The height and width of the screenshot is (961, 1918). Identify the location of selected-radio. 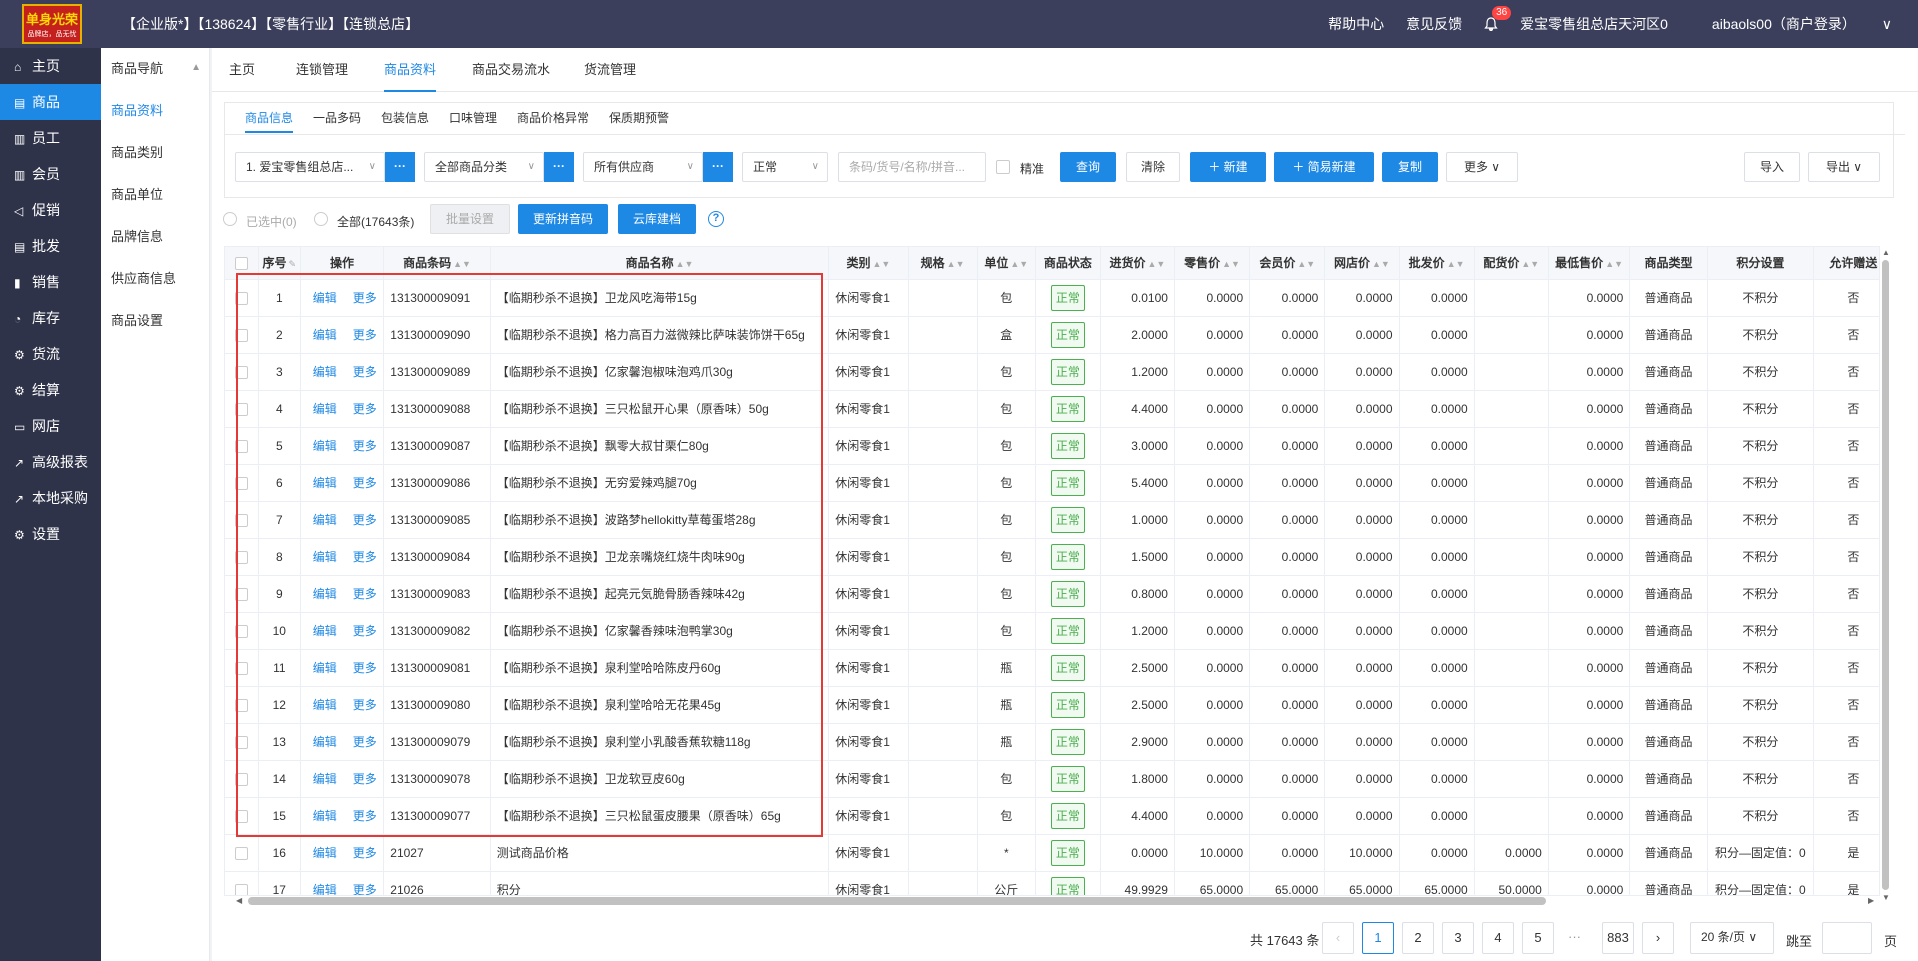
(230, 219).